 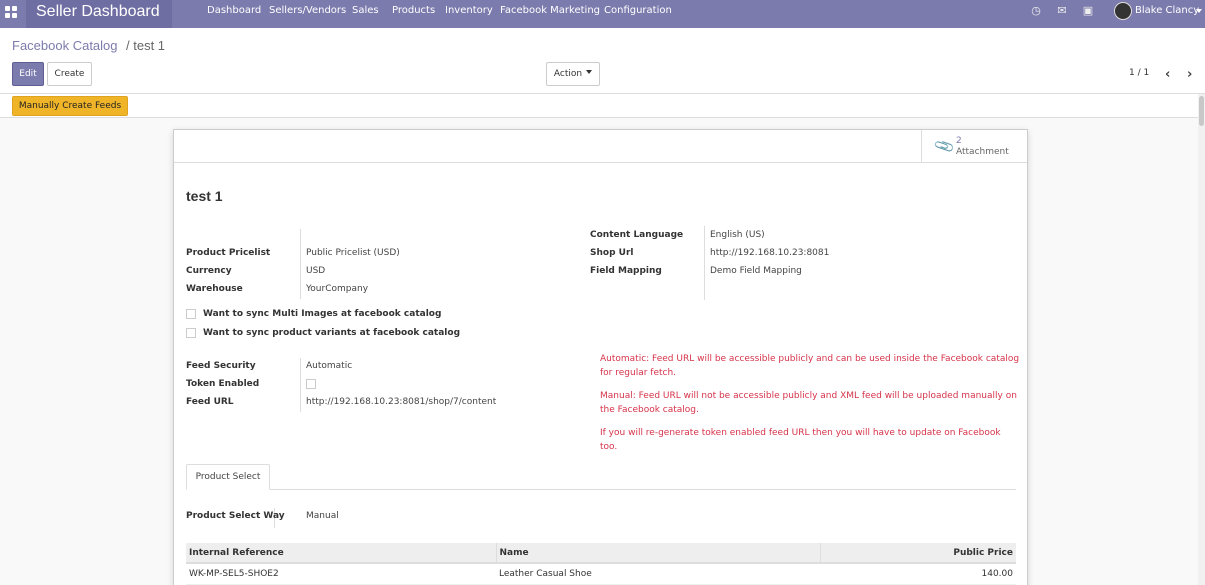 I want to click on menu-inventory: Inventory, so click(x=469, y=14).